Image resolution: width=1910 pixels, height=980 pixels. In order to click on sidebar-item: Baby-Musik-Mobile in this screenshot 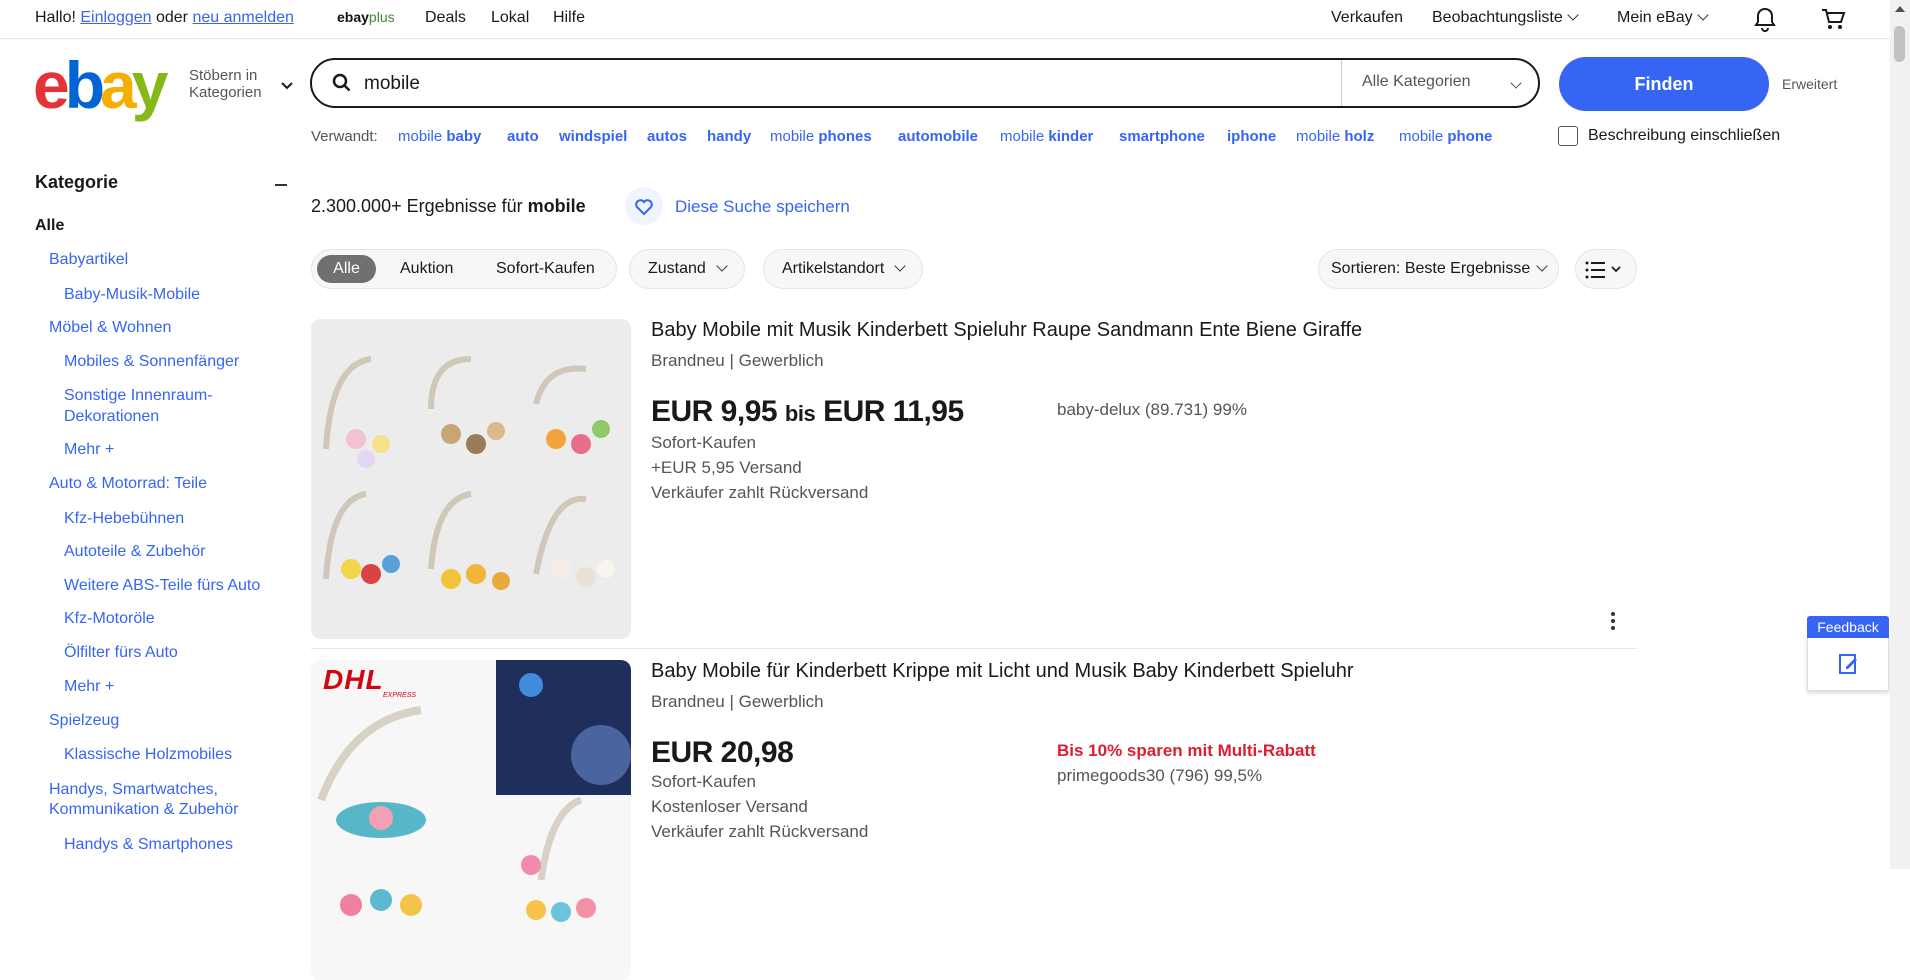, I will do `click(132, 295)`.